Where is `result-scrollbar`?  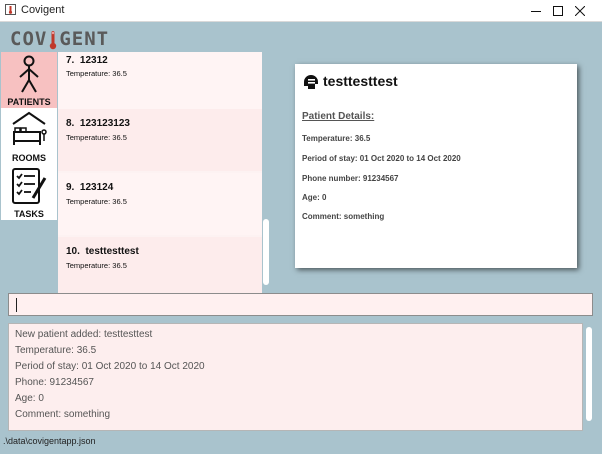
result-scrollbar is located at coordinates (589, 374).